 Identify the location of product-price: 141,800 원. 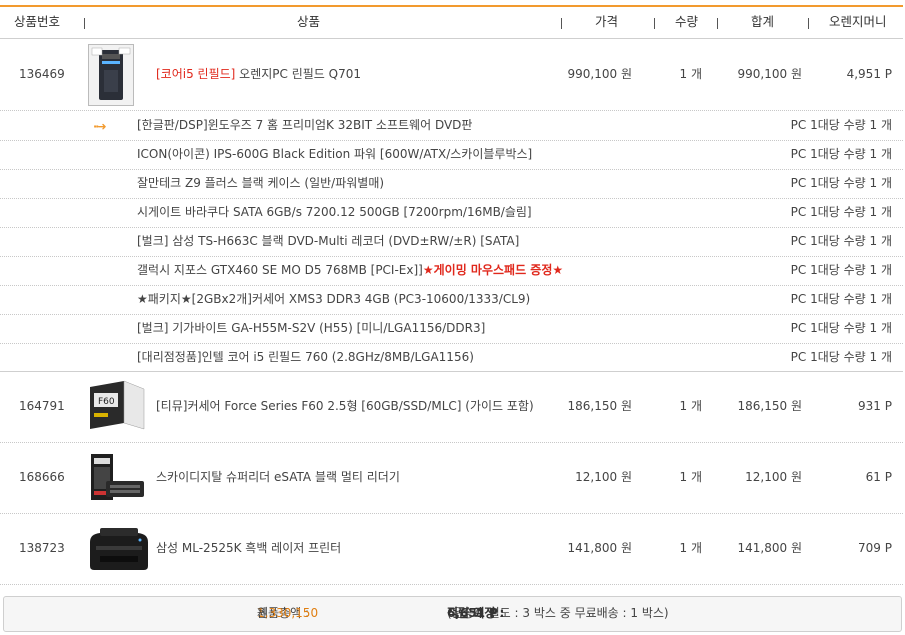
(599, 548).